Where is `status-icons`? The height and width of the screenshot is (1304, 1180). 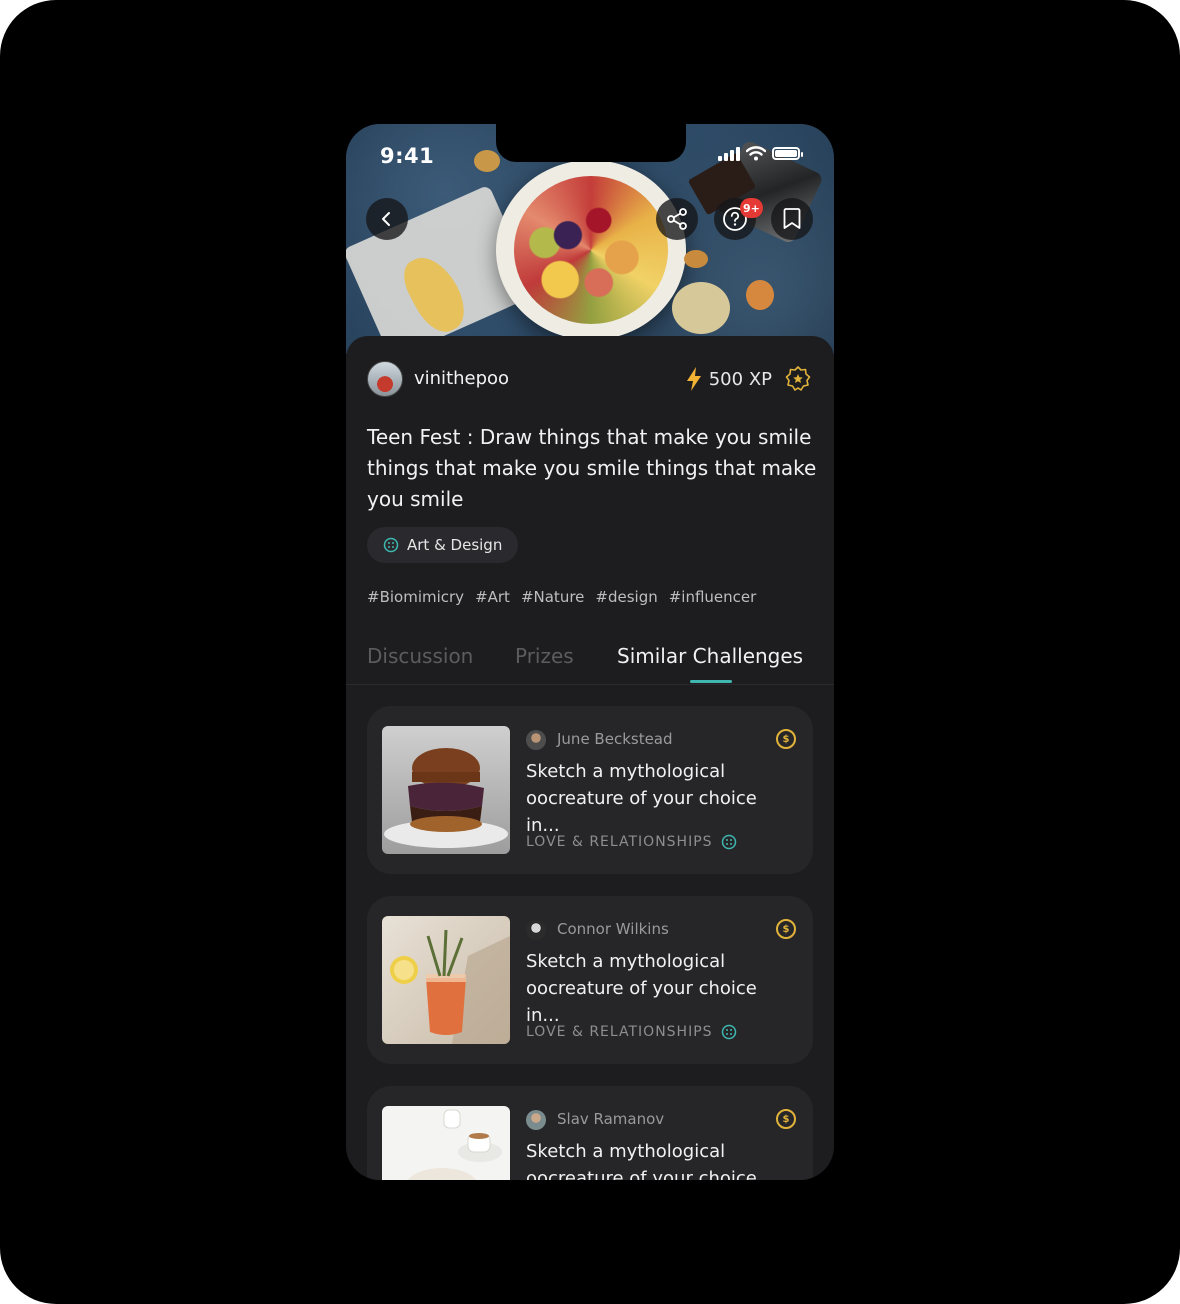 status-icons is located at coordinates (760, 153).